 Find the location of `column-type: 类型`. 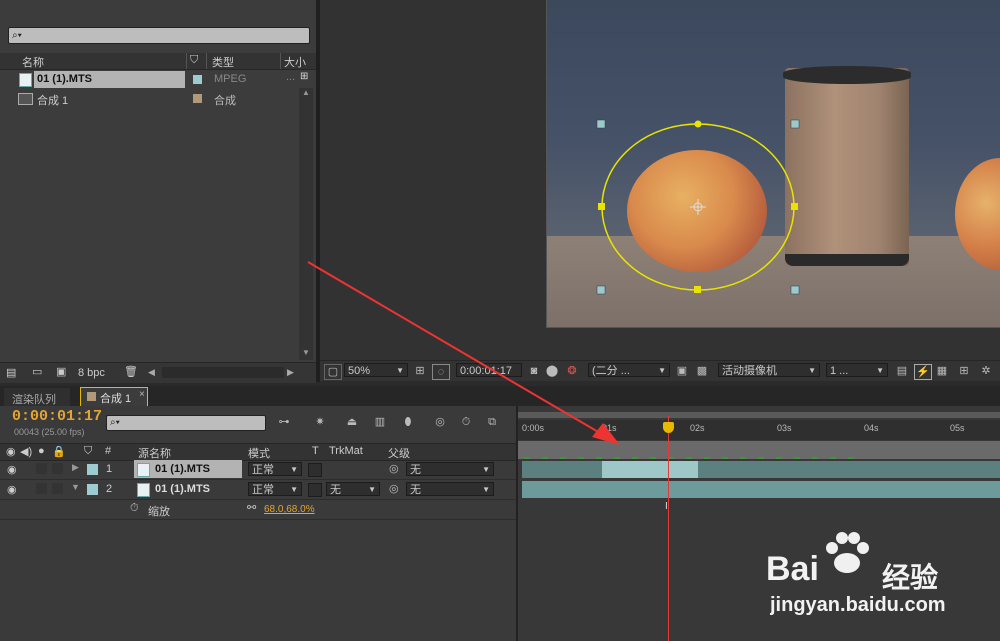

column-type: 类型 is located at coordinates (223, 62).